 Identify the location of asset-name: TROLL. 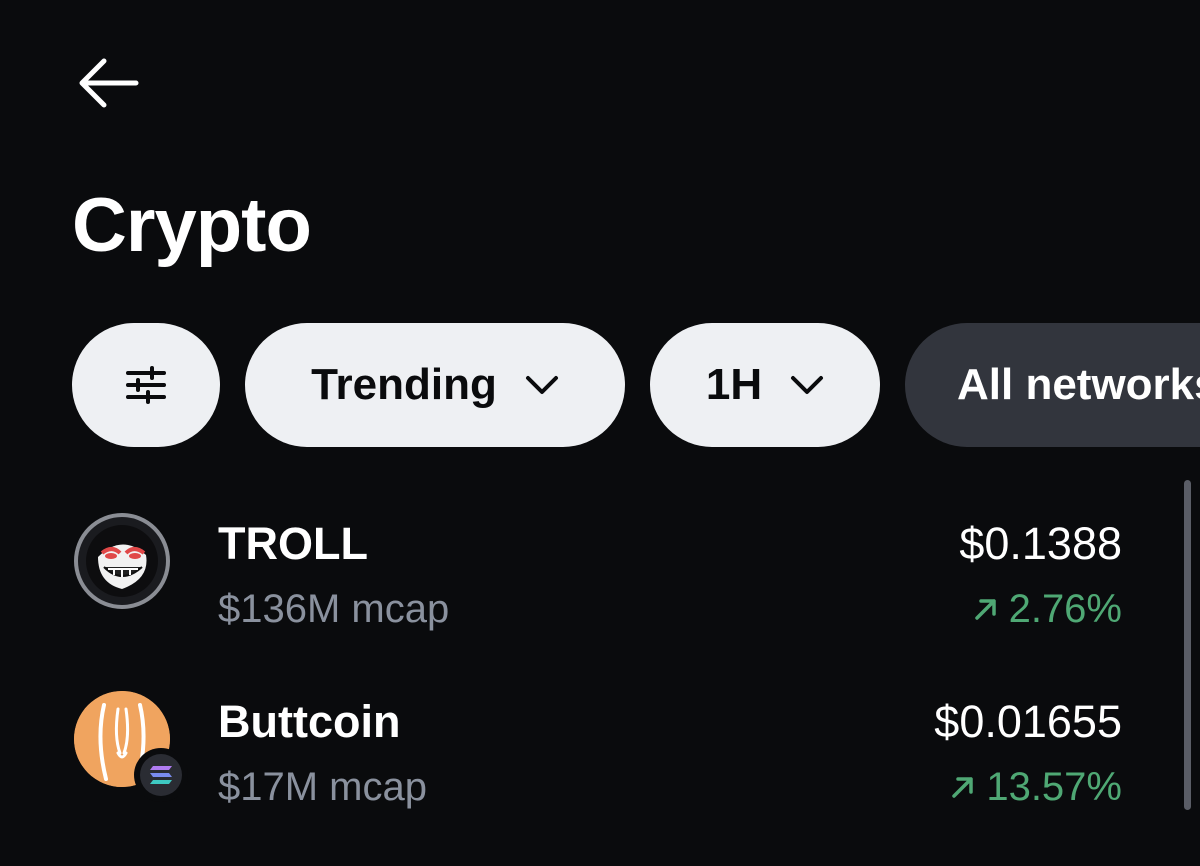
(293, 543).